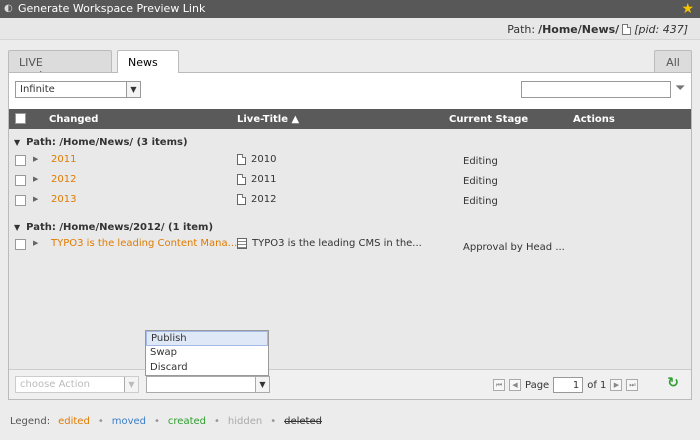 Image resolution: width=700 pixels, height=440 pixels. Describe the element at coordinates (112, 8) in the screenshot. I see `preview-link-label: Generate Workspace Preview Link` at that location.